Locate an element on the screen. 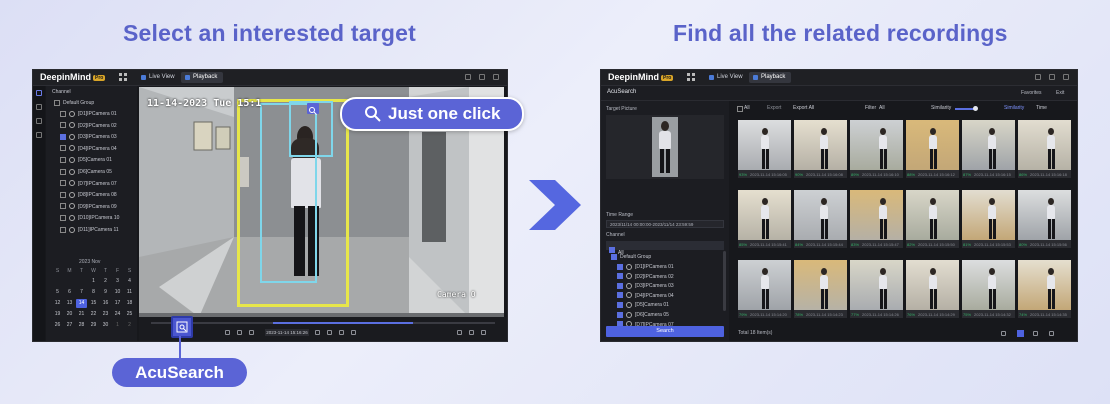  rail-file-icon is located at coordinates (39, 107).